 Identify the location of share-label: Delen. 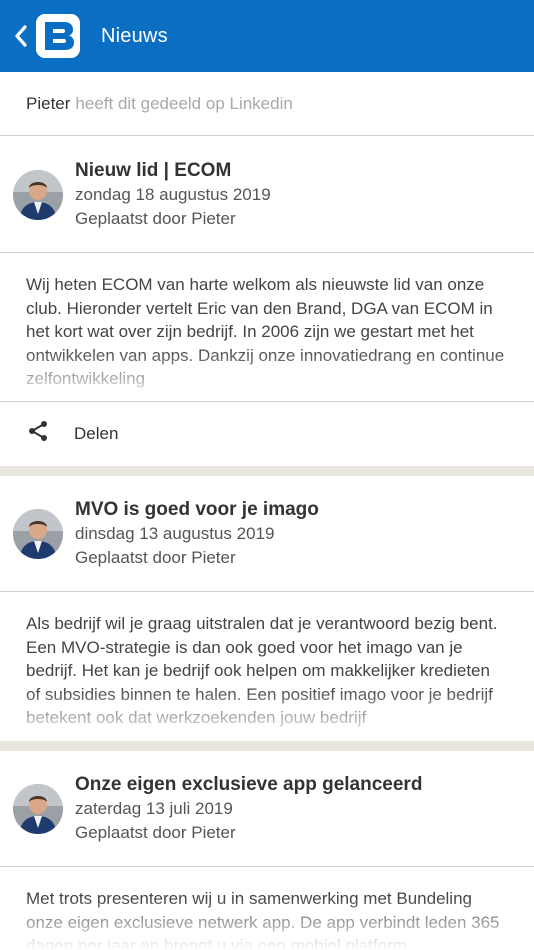
(96, 433).